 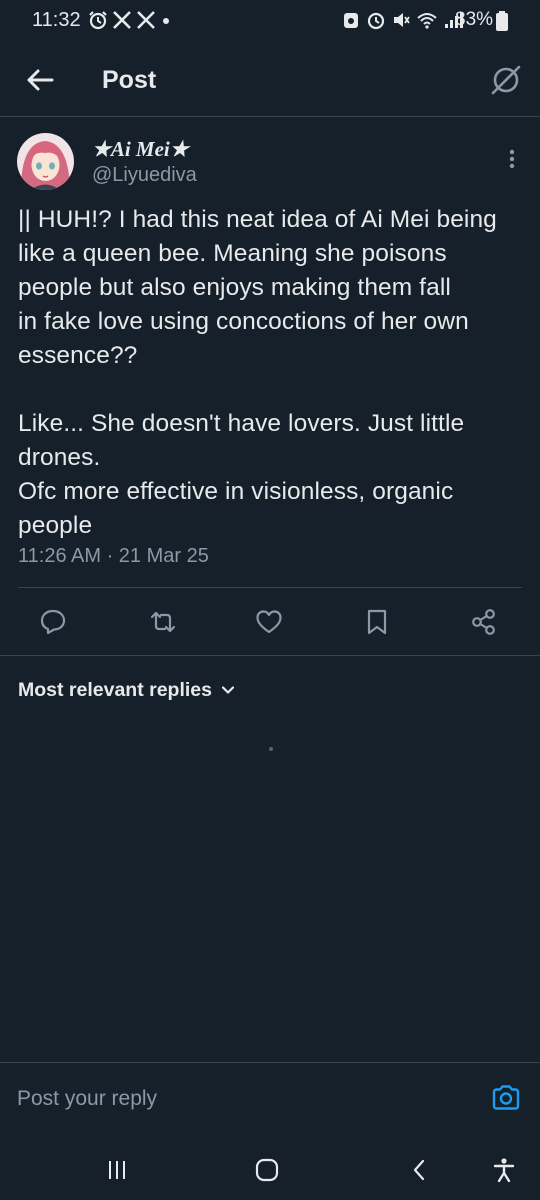 I want to click on home-button, so click(x=267, y=1170).